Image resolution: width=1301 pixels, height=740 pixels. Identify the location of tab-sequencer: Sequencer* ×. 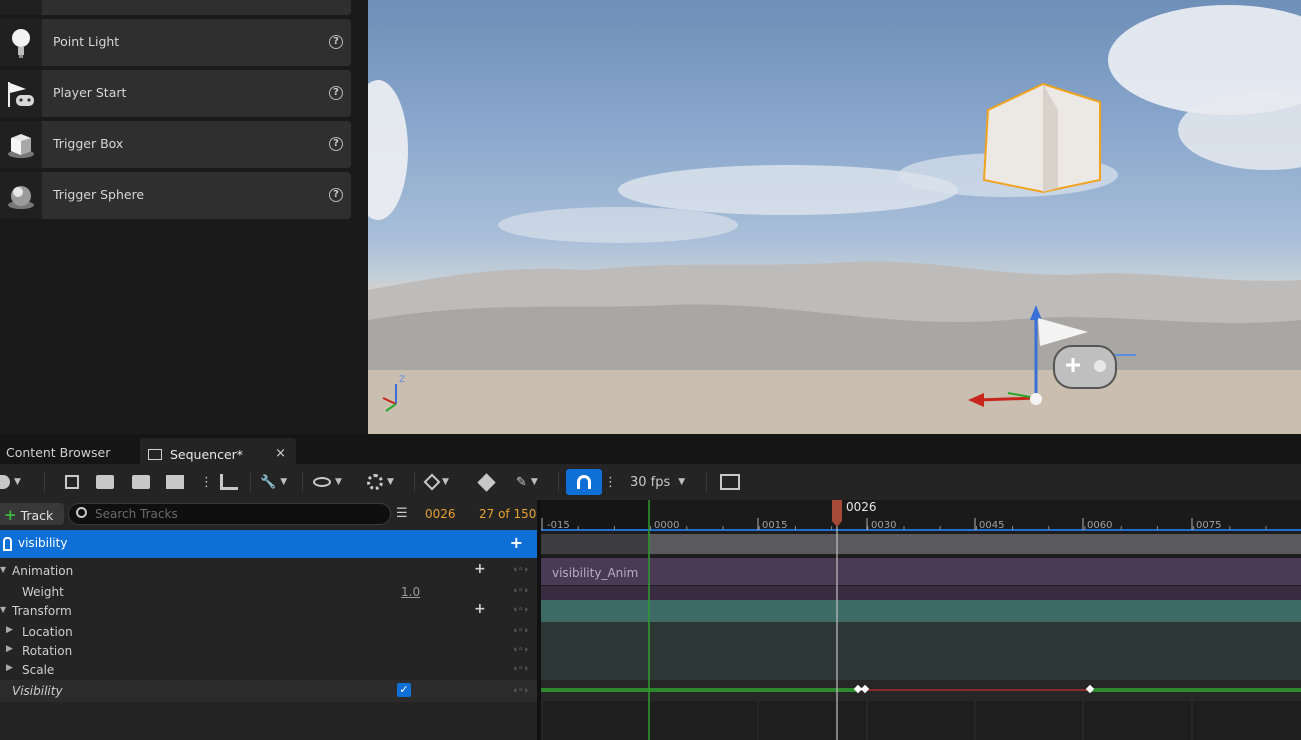
(218, 451).